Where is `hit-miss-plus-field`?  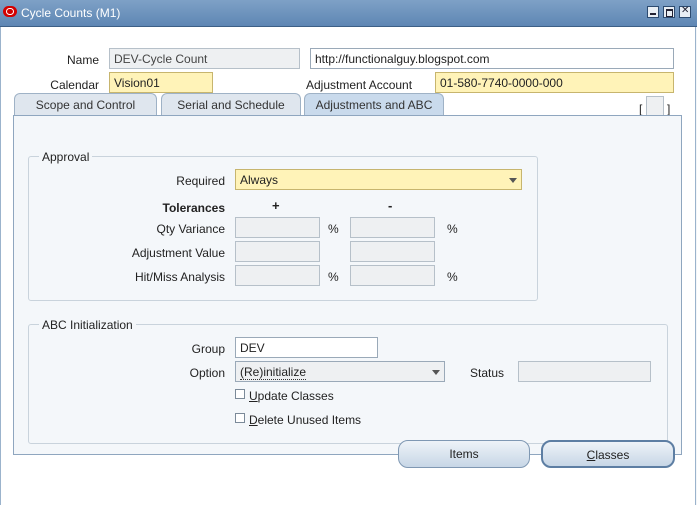
hit-miss-plus-field is located at coordinates (277, 275).